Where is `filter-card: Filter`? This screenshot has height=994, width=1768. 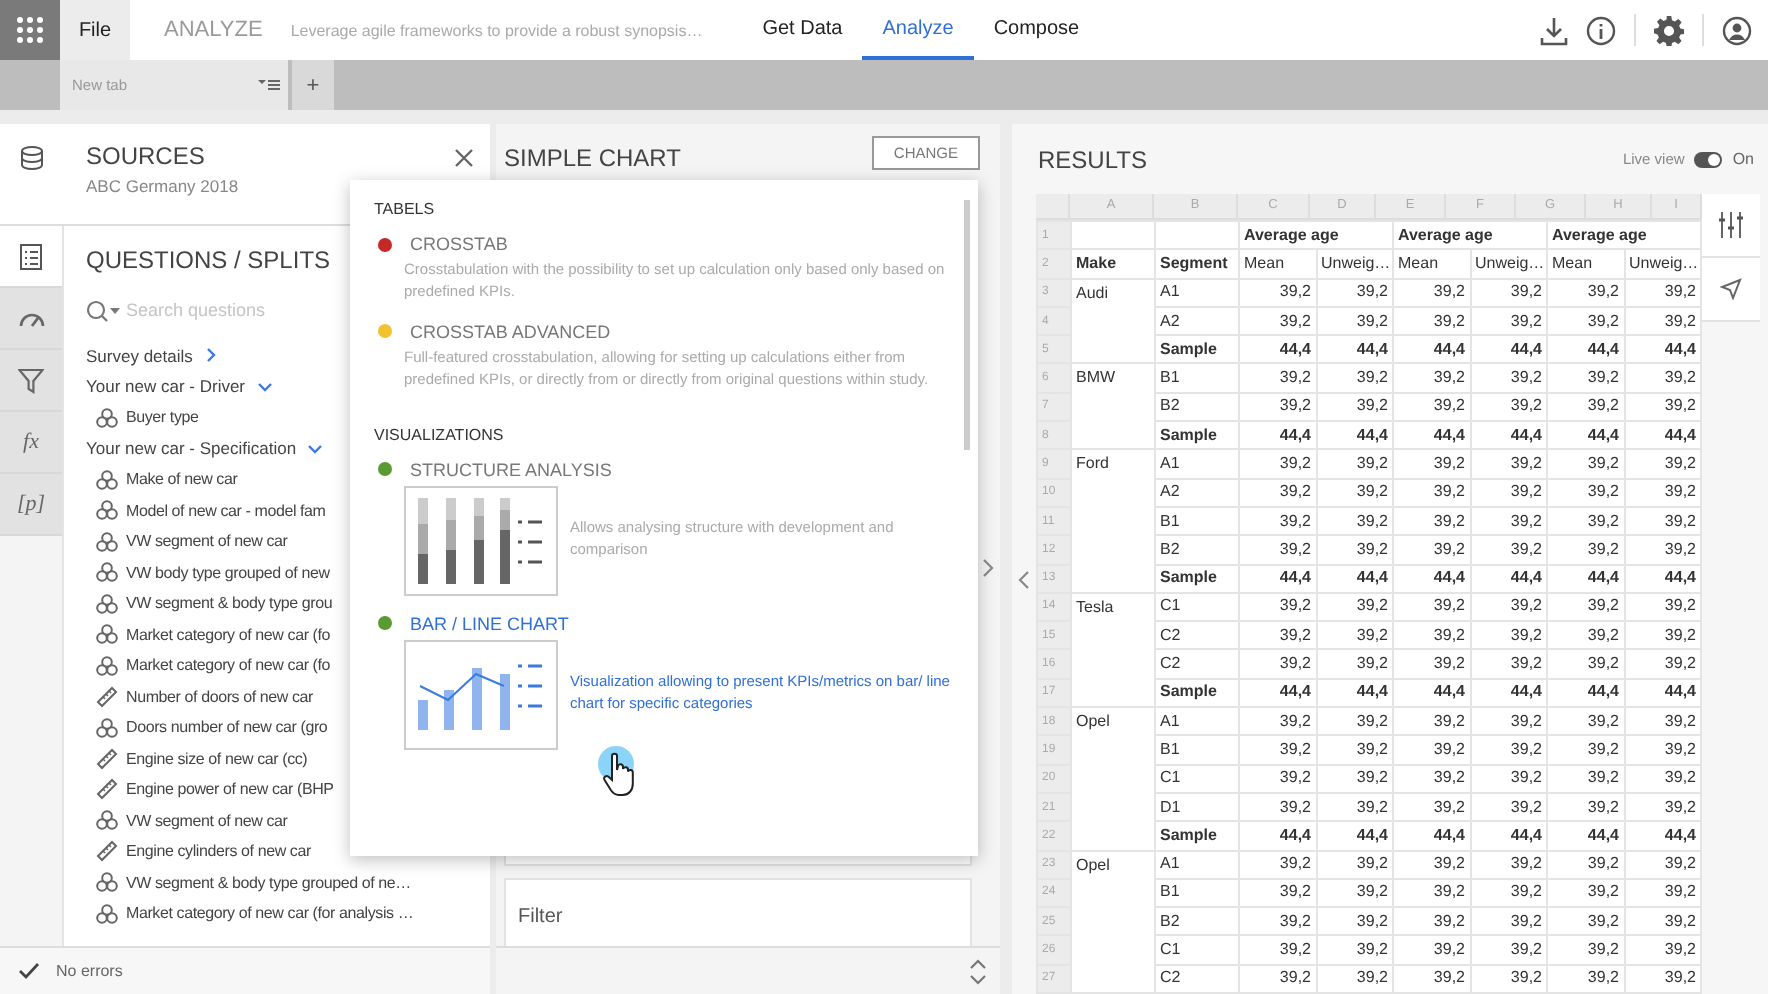
filter-card: Filter is located at coordinates (738, 912).